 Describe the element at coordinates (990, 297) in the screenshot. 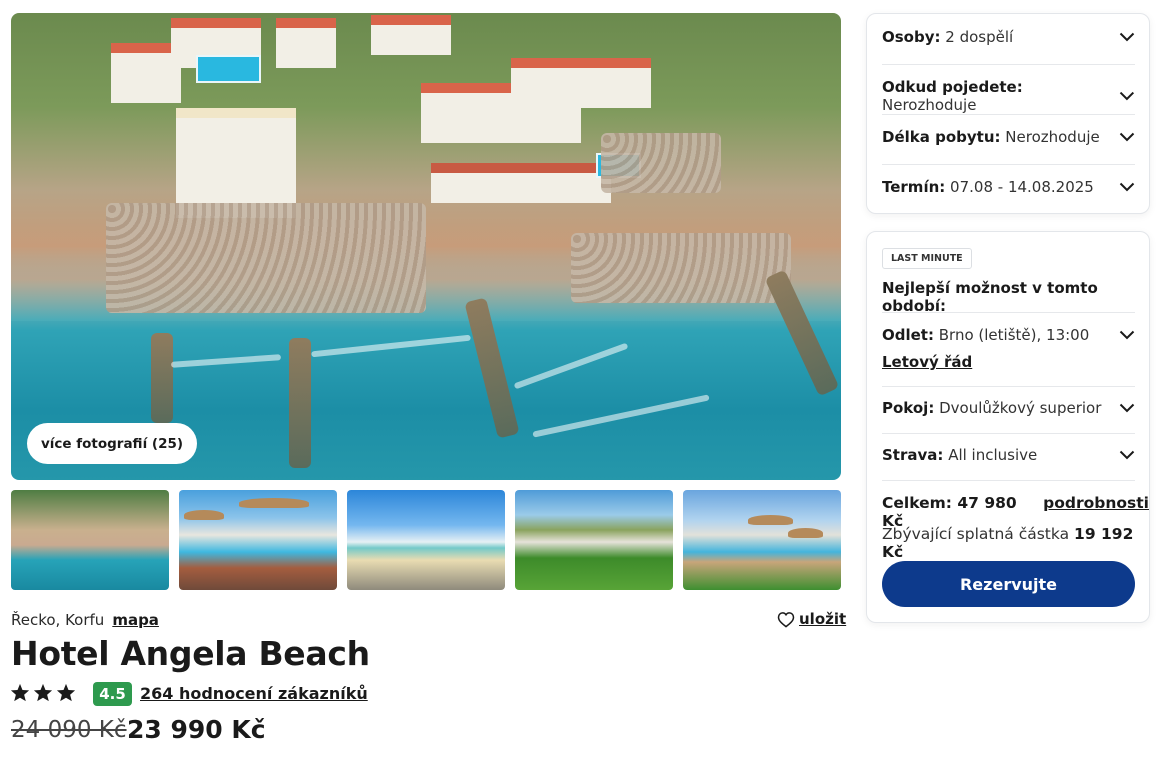

I see `best-option-heading: Nejlepší možnost v tomto období:` at that location.